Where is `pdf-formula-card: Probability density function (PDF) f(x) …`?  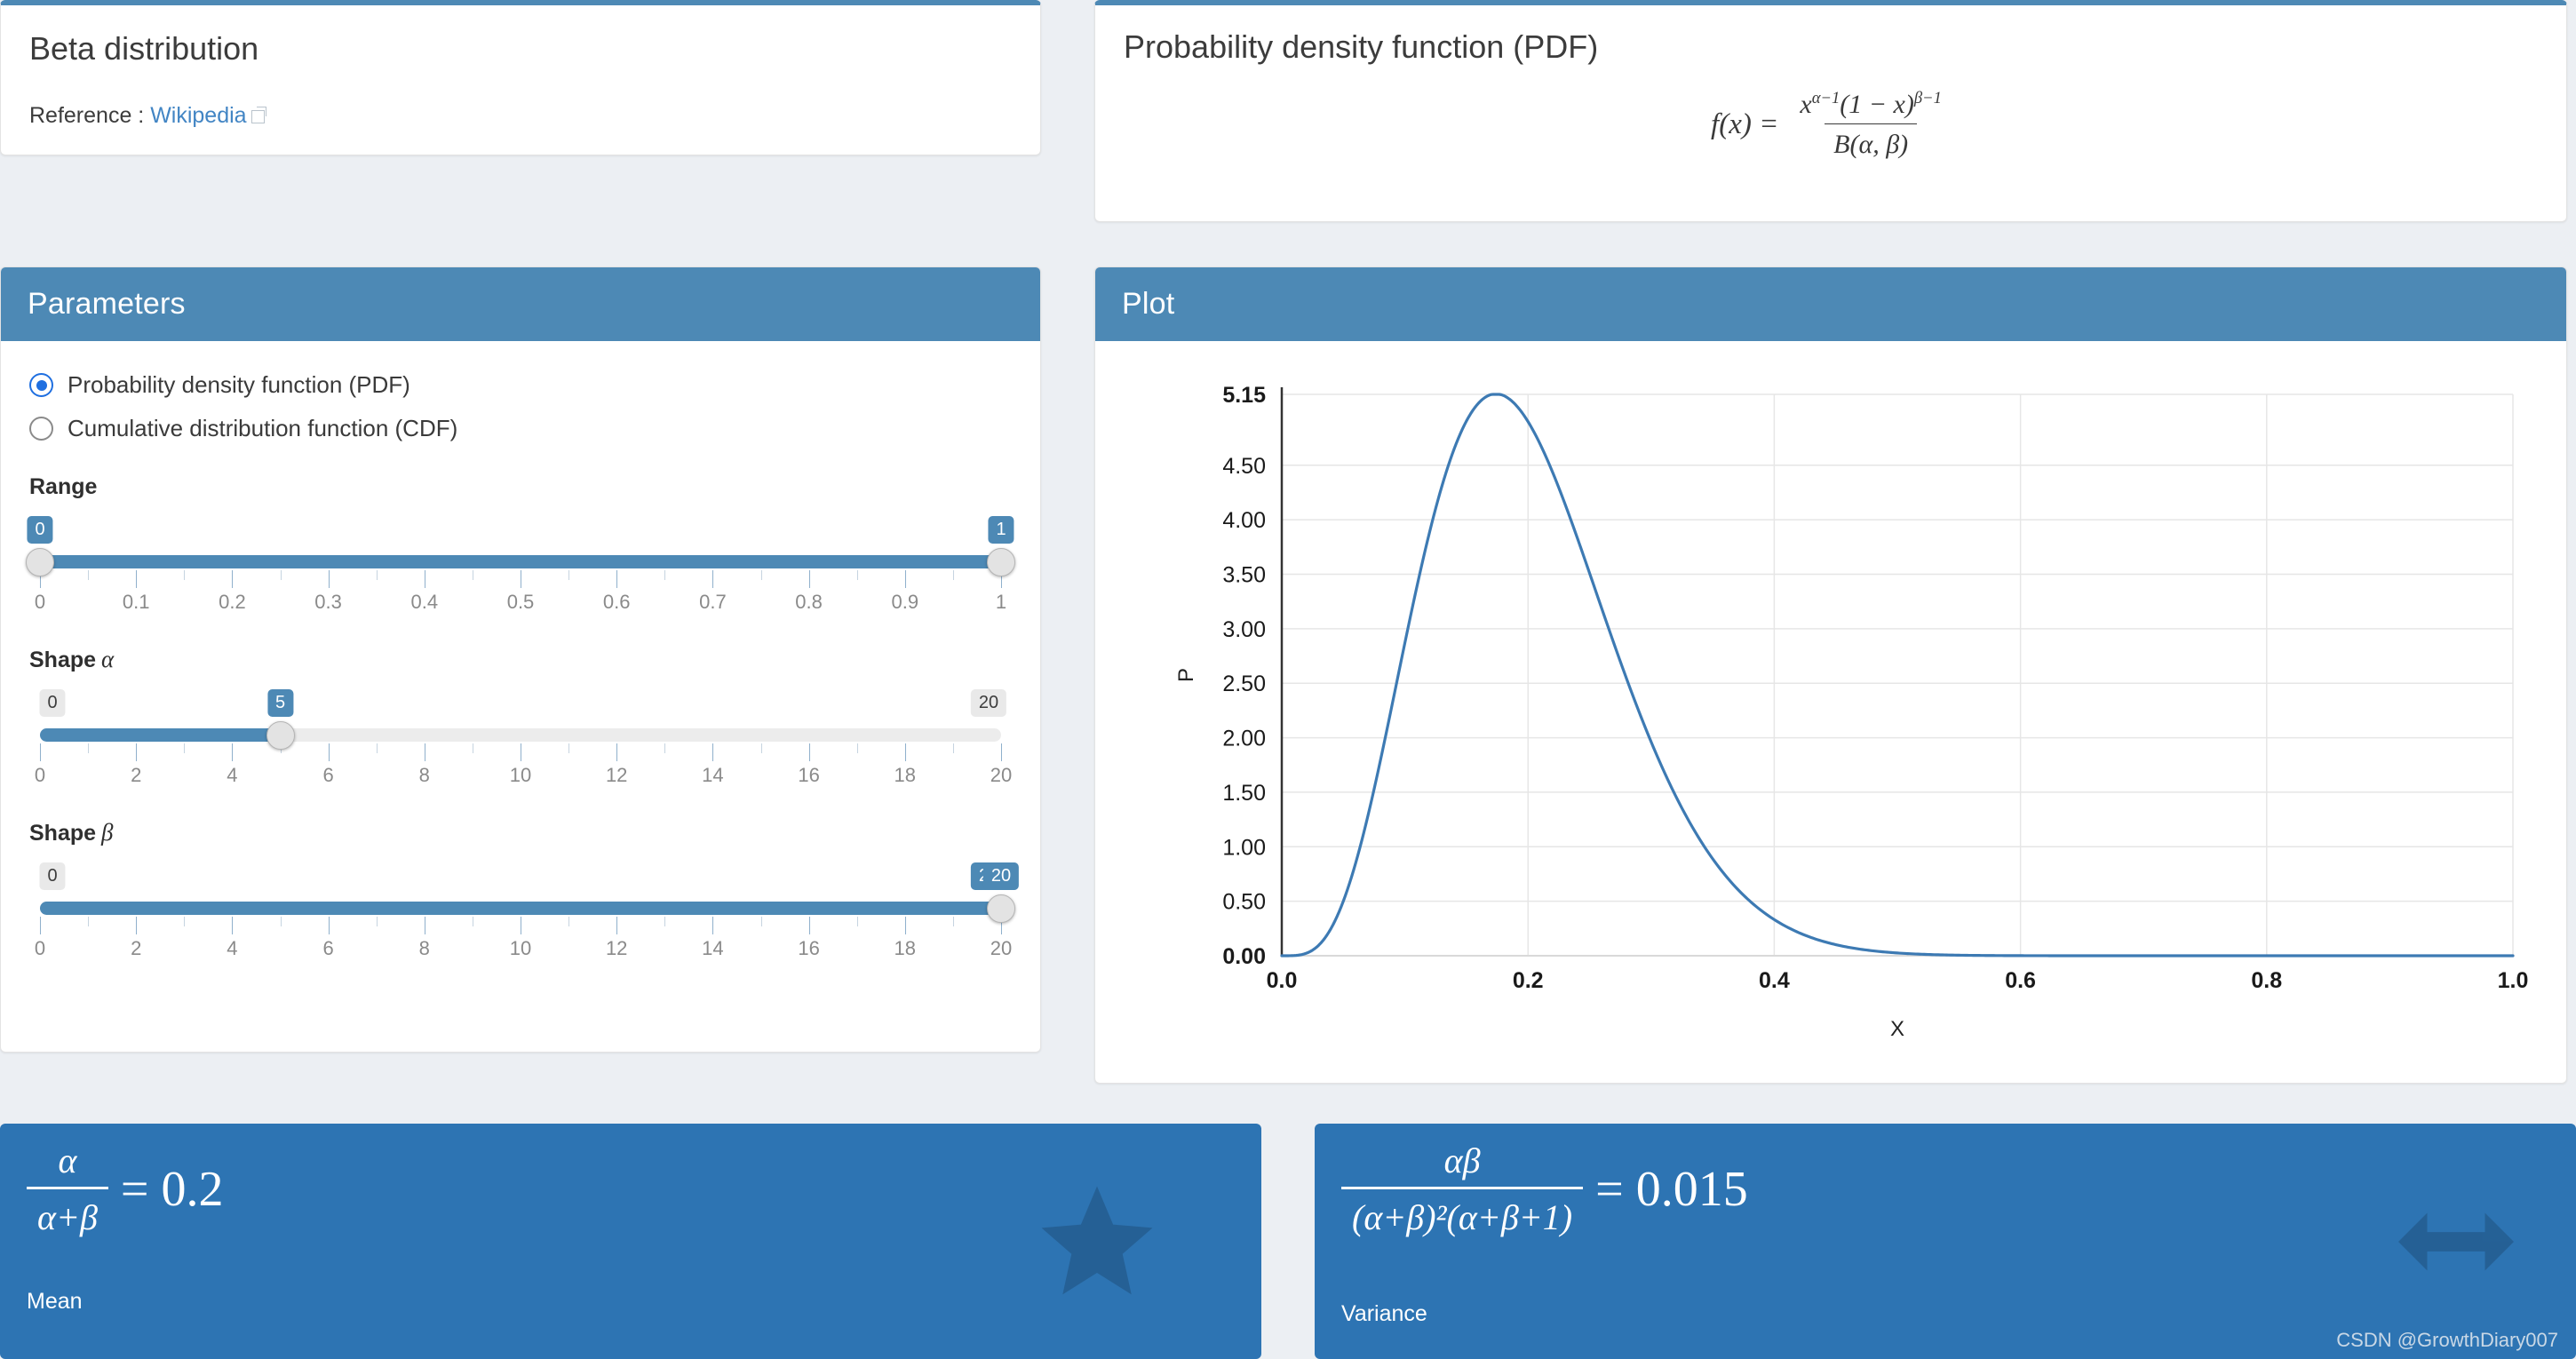
pdf-formula-card: Probability density function (PDF) f(x) … is located at coordinates (1830, 111).